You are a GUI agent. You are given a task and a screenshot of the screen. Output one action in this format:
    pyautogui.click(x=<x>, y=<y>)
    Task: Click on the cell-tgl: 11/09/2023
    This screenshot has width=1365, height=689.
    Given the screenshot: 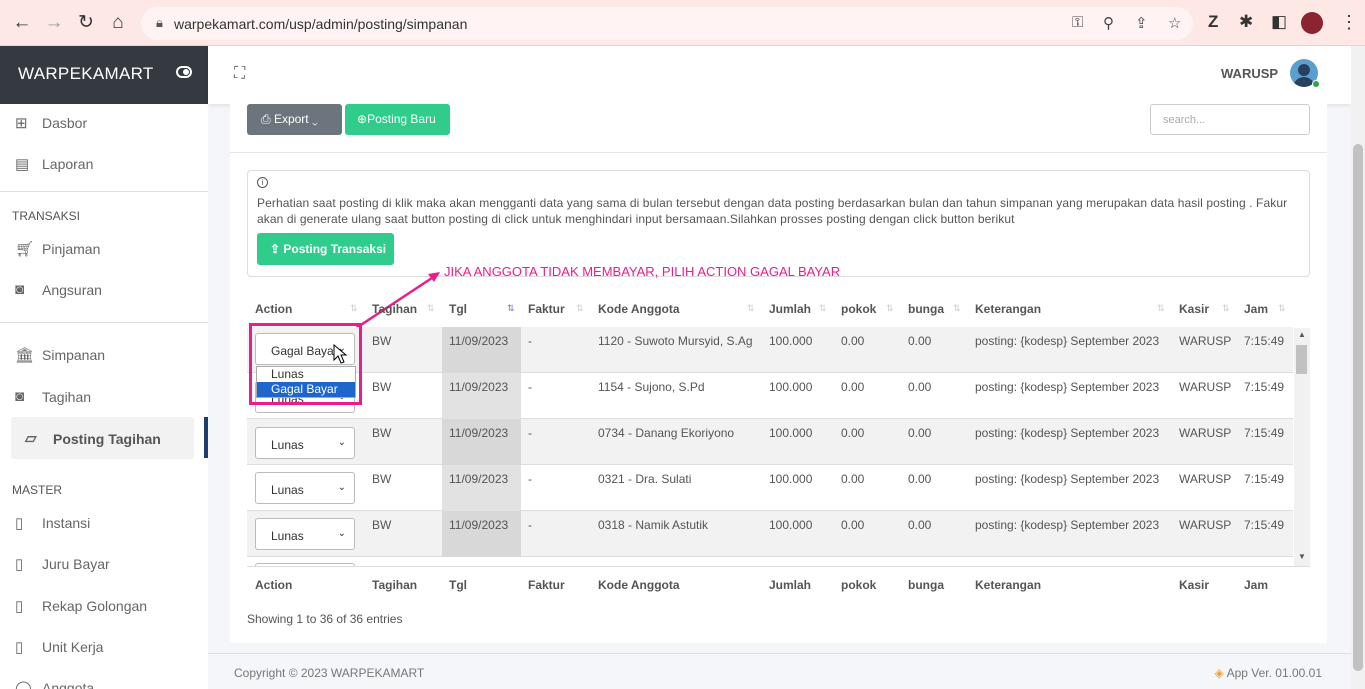 What is the action you would take?
    pyautogui.click(x=479, y=479)
    